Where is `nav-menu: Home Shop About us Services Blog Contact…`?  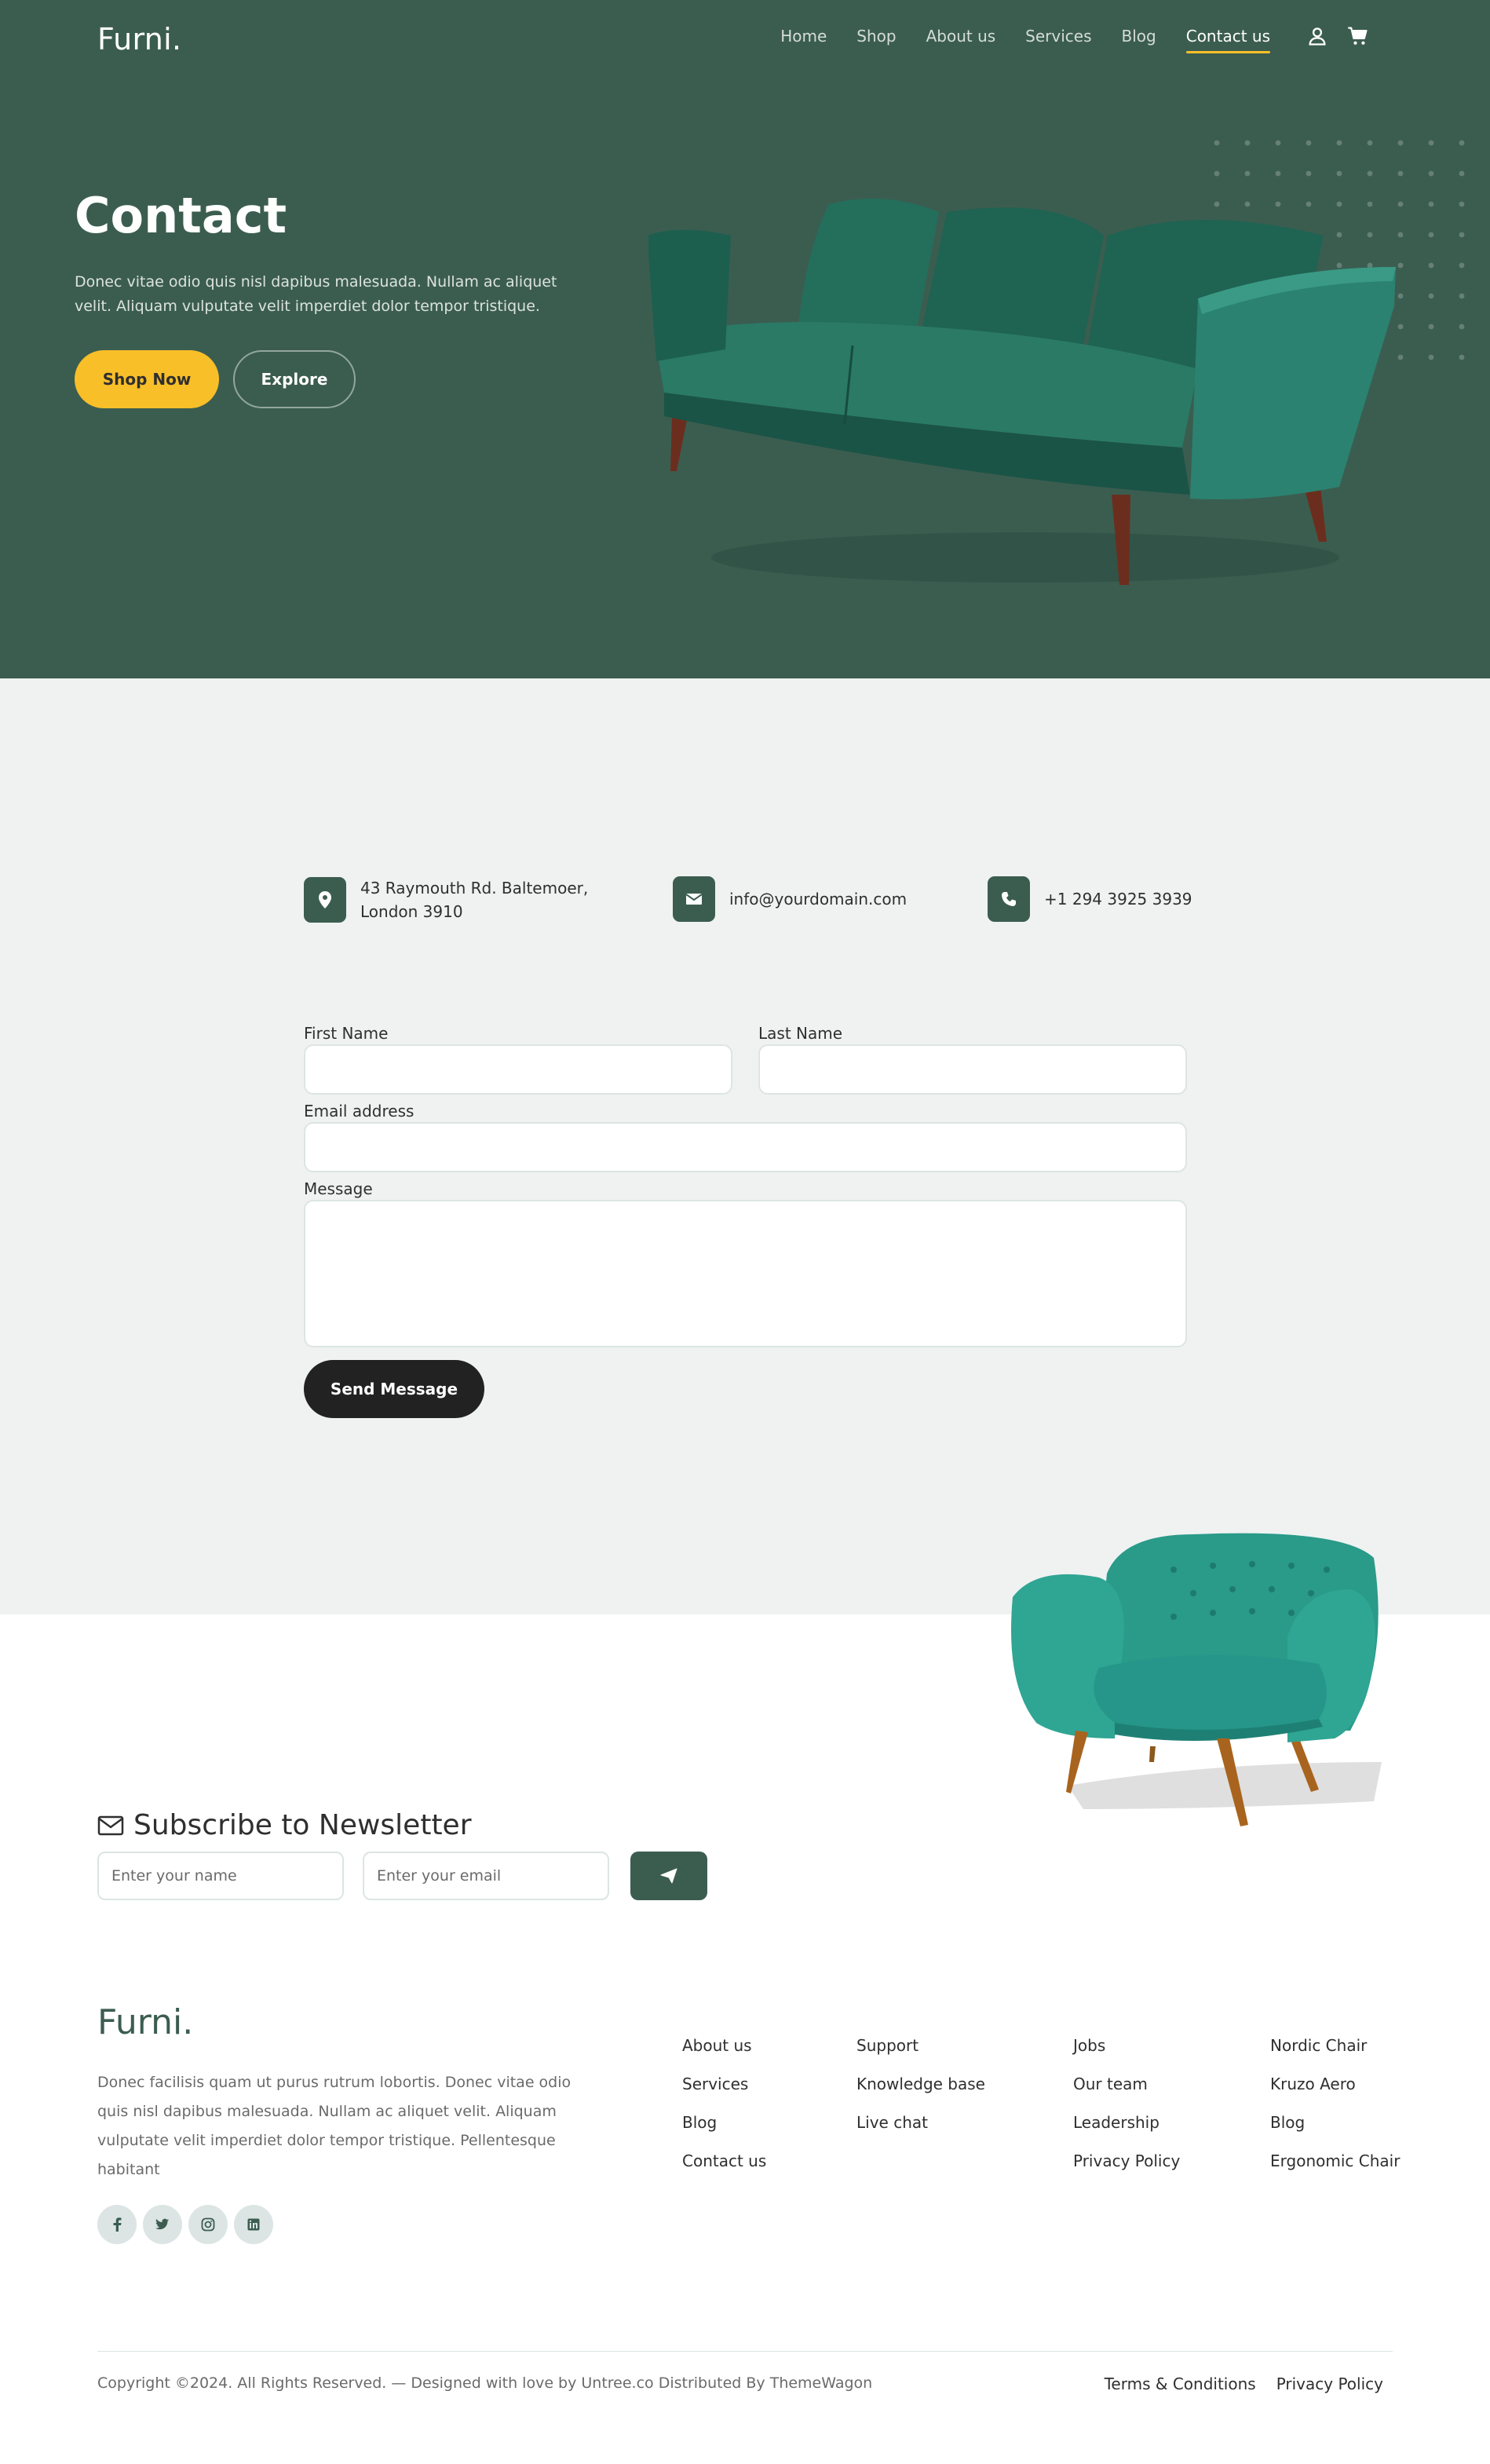
nav-menu: Home Shop About us Services Blog Contact… is located at coordinates (1025, 40).